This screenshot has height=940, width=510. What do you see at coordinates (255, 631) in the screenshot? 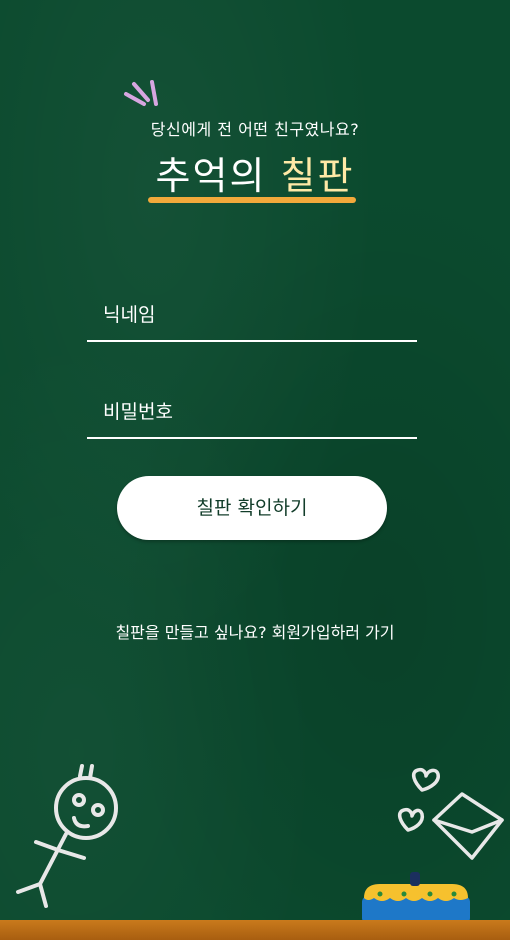
I see `signup-link: 칠판을 만들고 싶나요? 회원가입하러 가기` at bounding box center [255, 631].